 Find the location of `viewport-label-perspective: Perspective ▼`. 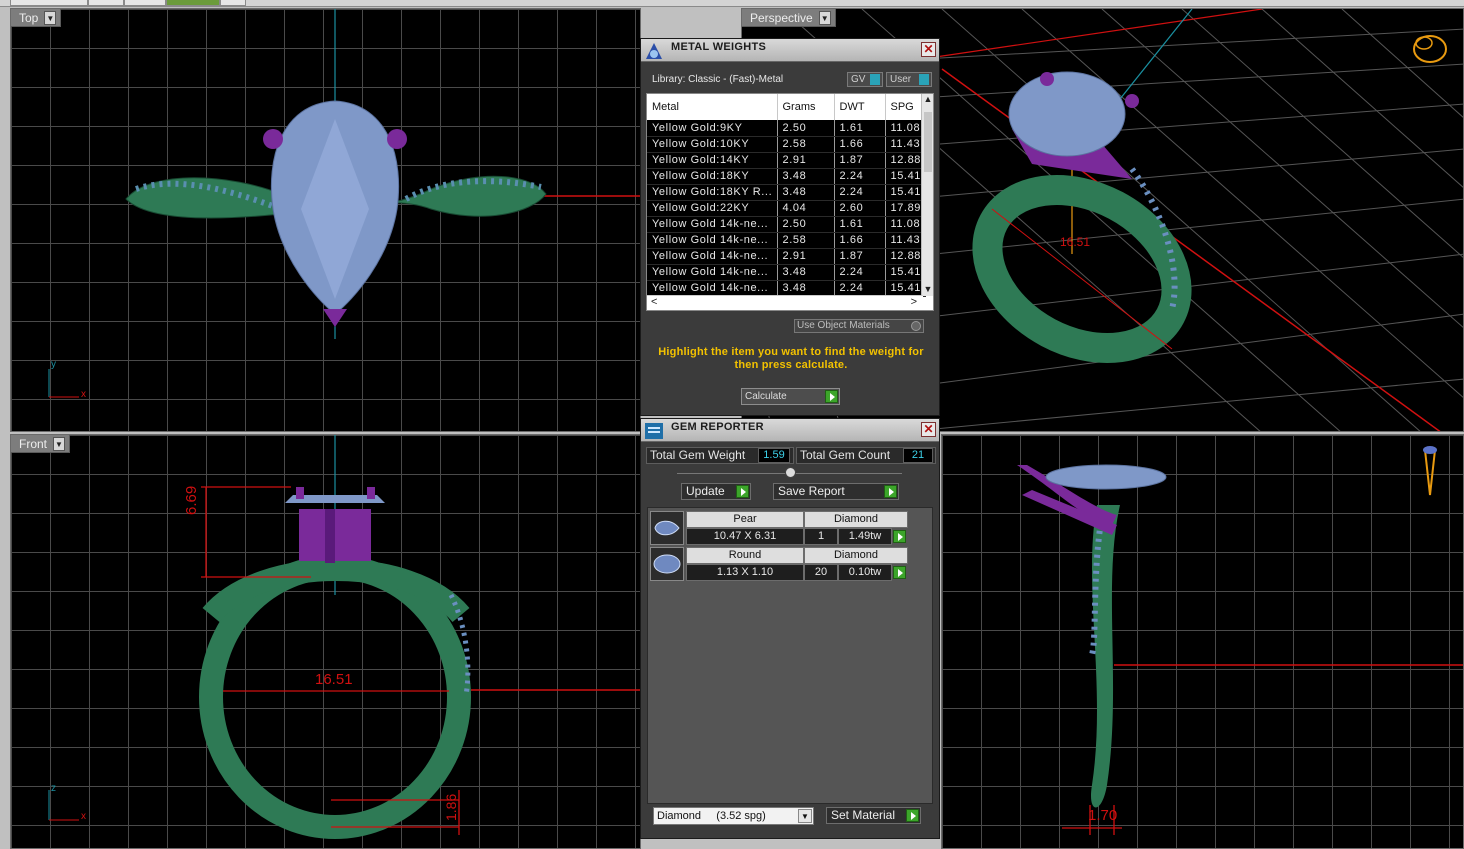

viewport-label-perspective: Perspective ▼ is located at coordinates (789, 18).